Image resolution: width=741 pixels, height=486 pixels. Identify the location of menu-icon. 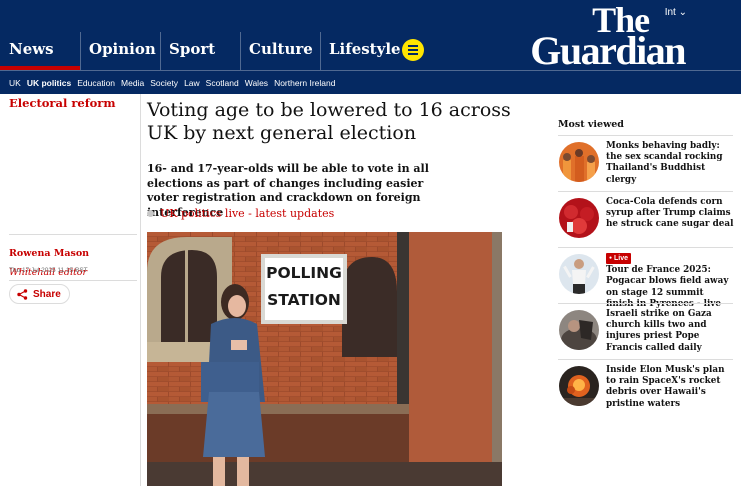
(413, 50).